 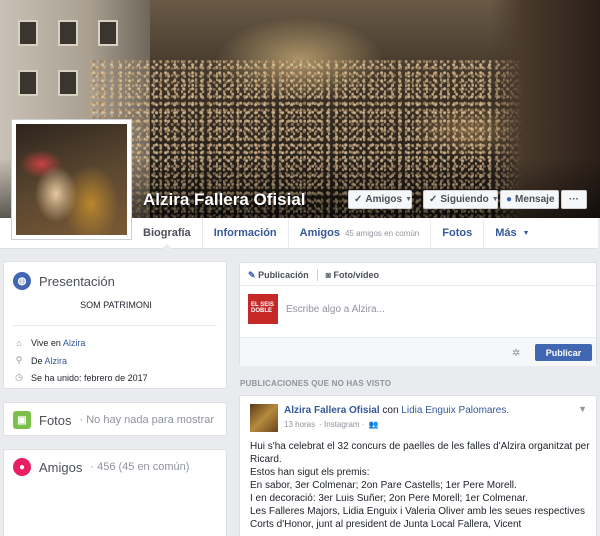 I want to click on tab-label: Amigos, so click(x=319, y=233).